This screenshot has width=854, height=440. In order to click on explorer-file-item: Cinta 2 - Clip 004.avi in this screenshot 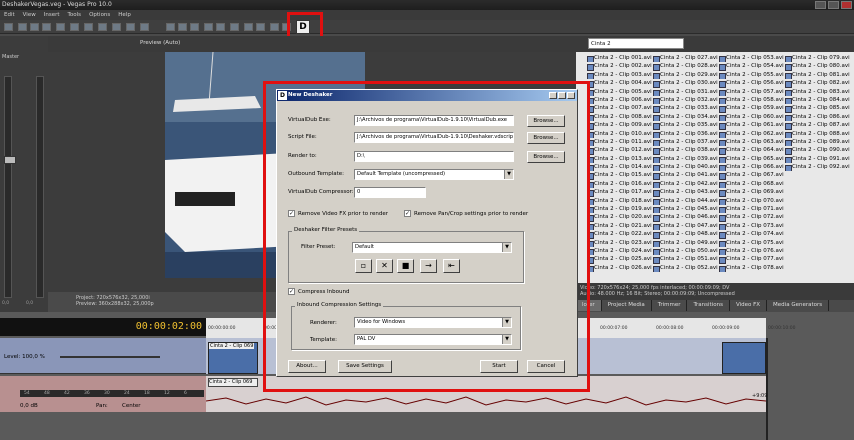, I will do `click(619, 83)`.